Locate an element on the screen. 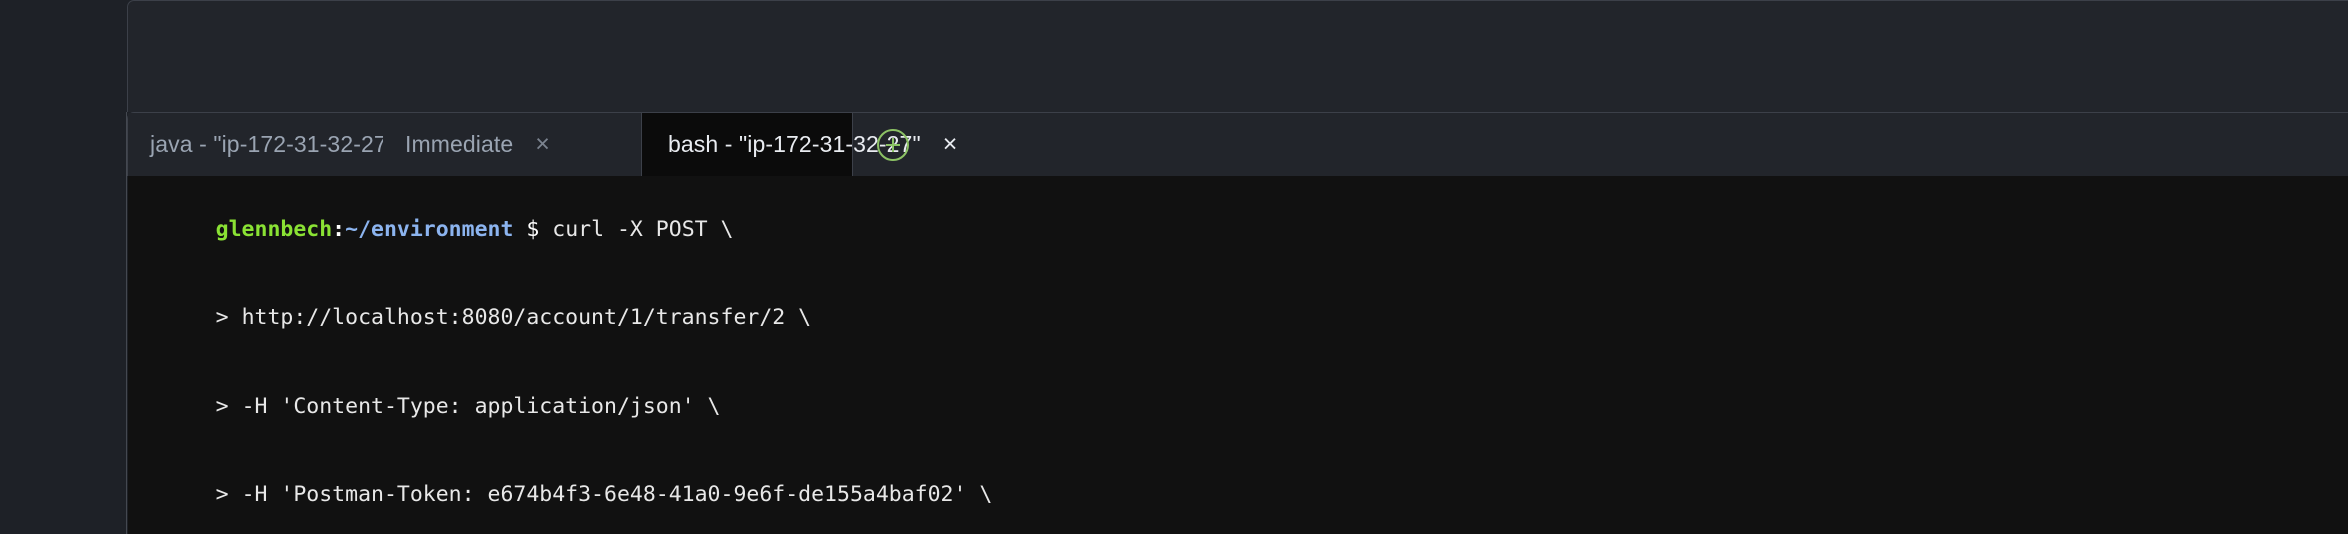 The width and height of the screenshot is (2348, 534). tab-label: Immediate is located at coordinates (459, 144).